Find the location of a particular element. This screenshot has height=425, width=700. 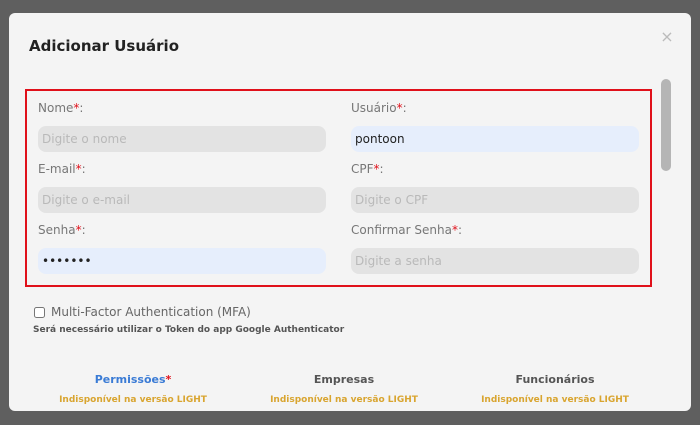

cpf-label: CPF*: is located at coordinates (367, 169).